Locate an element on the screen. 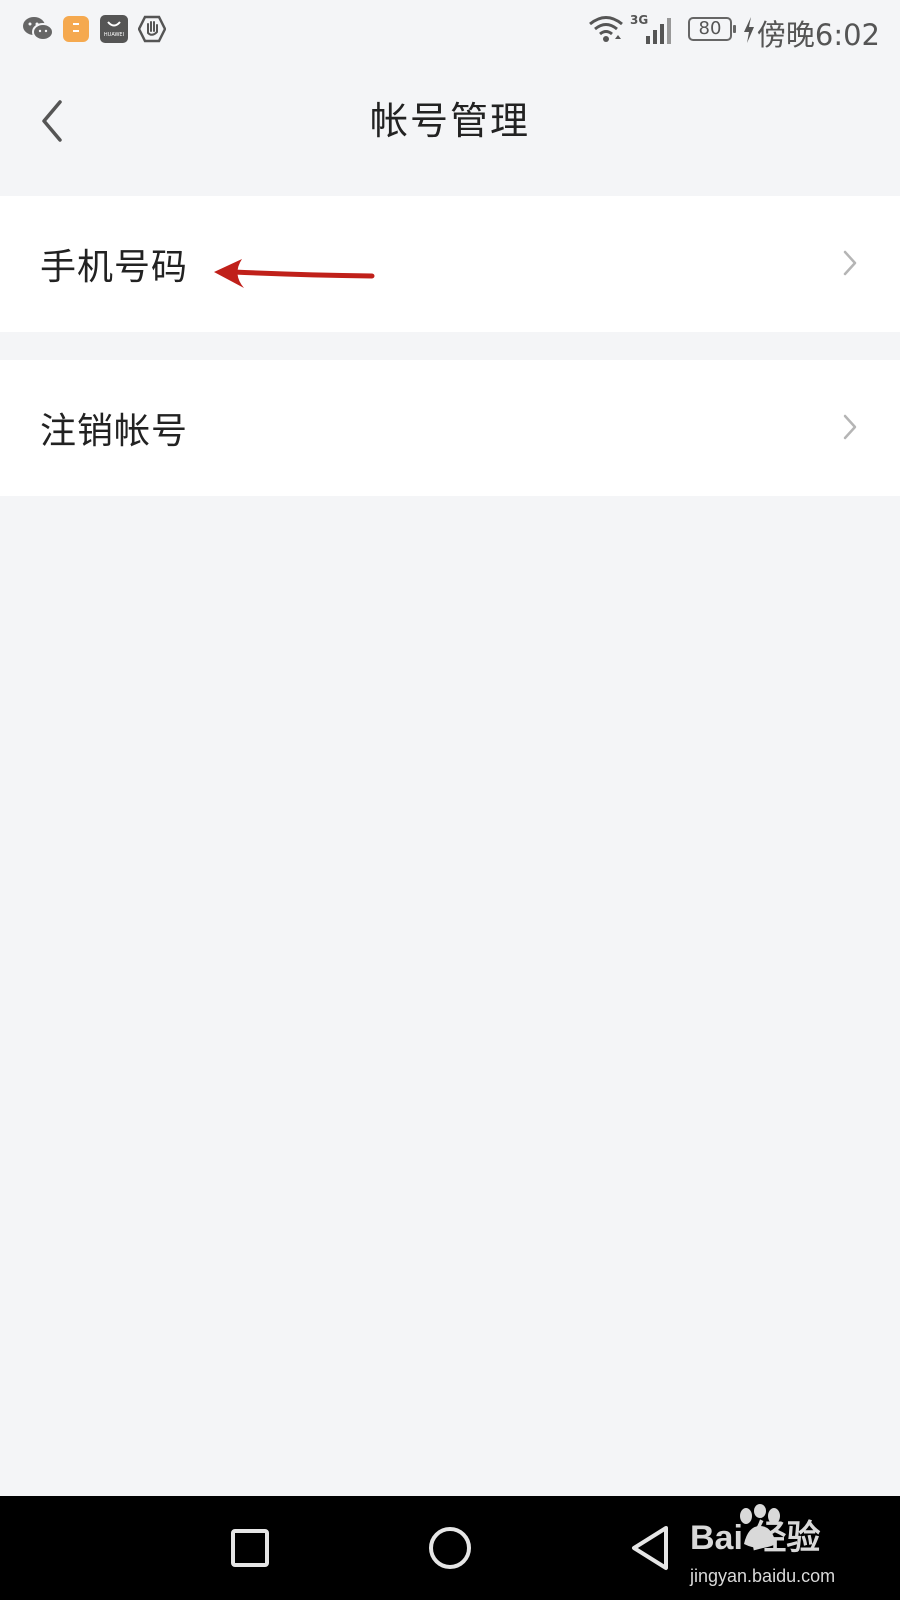 The width and height of the screenshot is (900, 1600). navigation-bar: Bai 经验 jingyan.baidu.com is located at coordinates (450, 1548).